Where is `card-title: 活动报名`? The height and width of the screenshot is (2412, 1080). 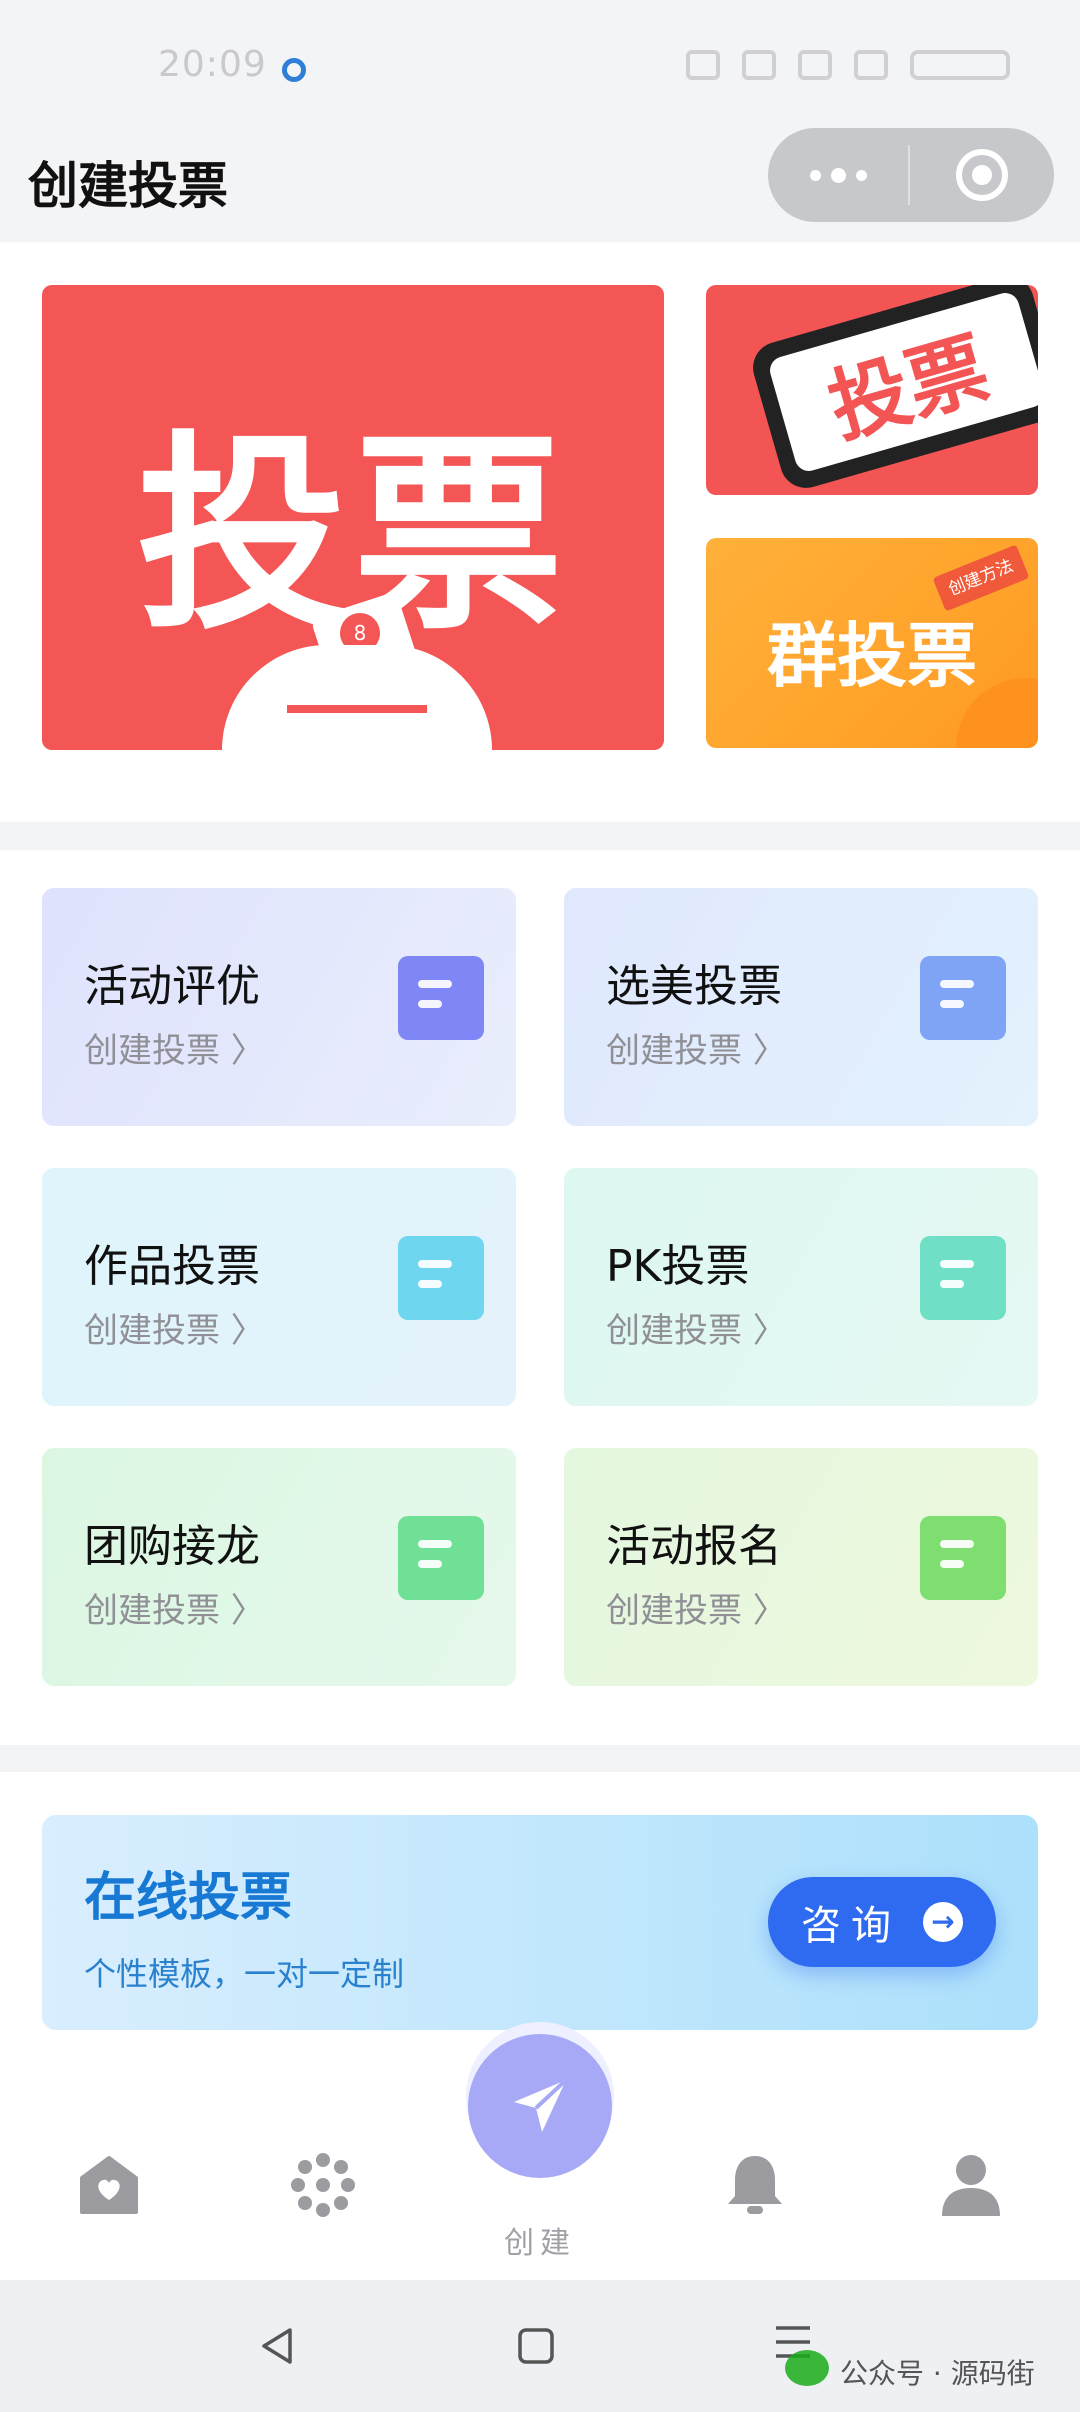 card-title: 活动报名 is located at coordinates (694, 1546).